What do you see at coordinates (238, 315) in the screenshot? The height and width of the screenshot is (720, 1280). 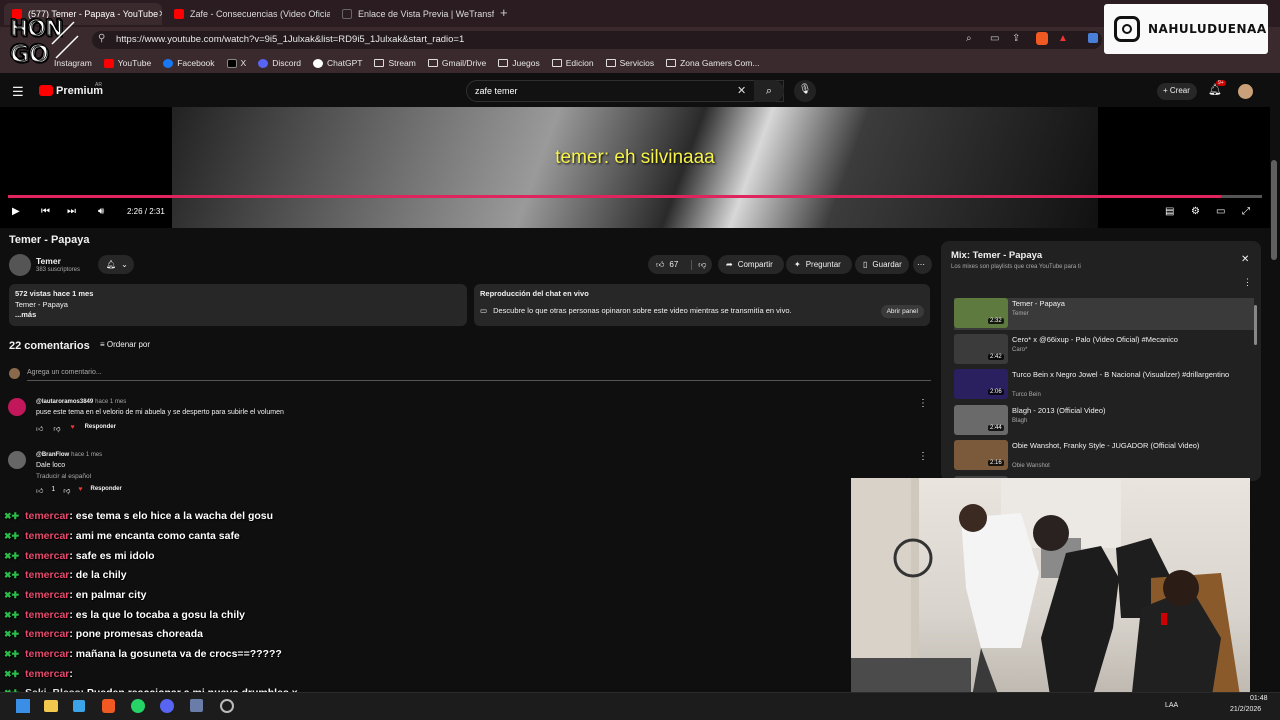 I see `show-more-link: ...más` at bounding box center [238, 315].